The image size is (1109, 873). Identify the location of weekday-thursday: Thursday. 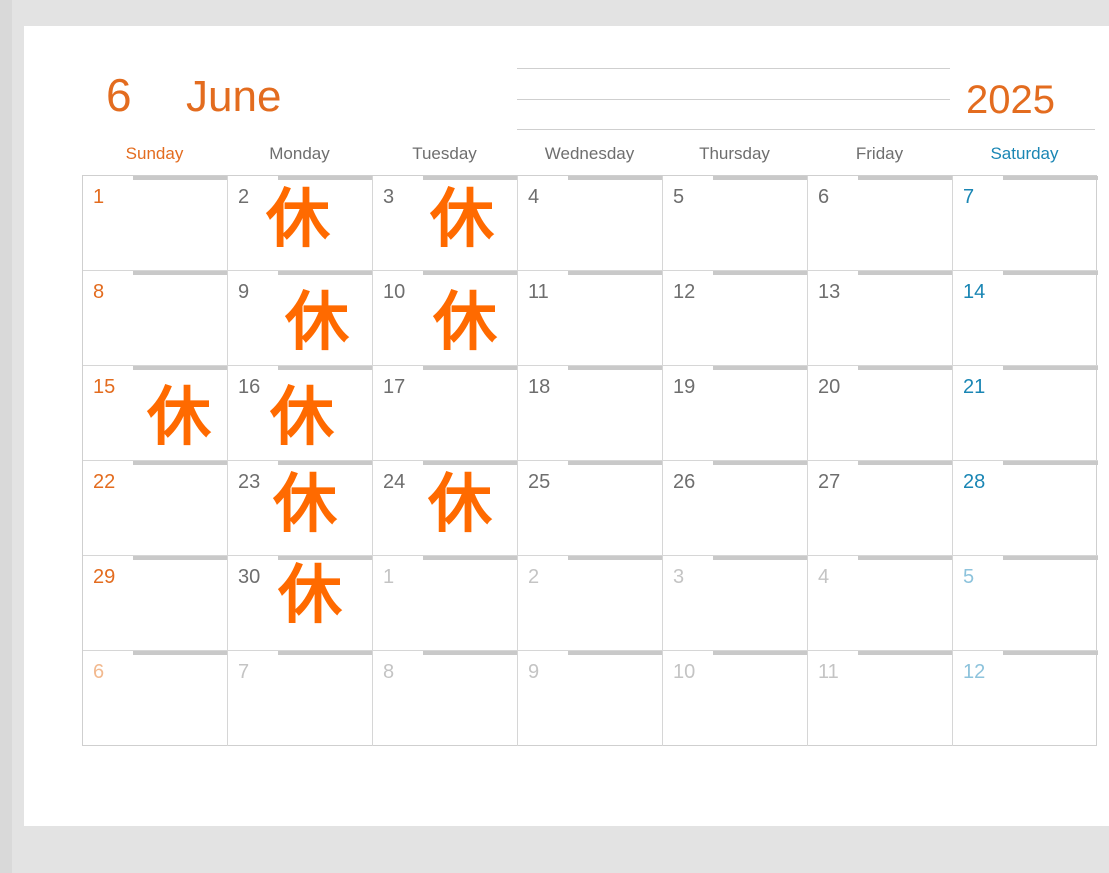
(734, 153).